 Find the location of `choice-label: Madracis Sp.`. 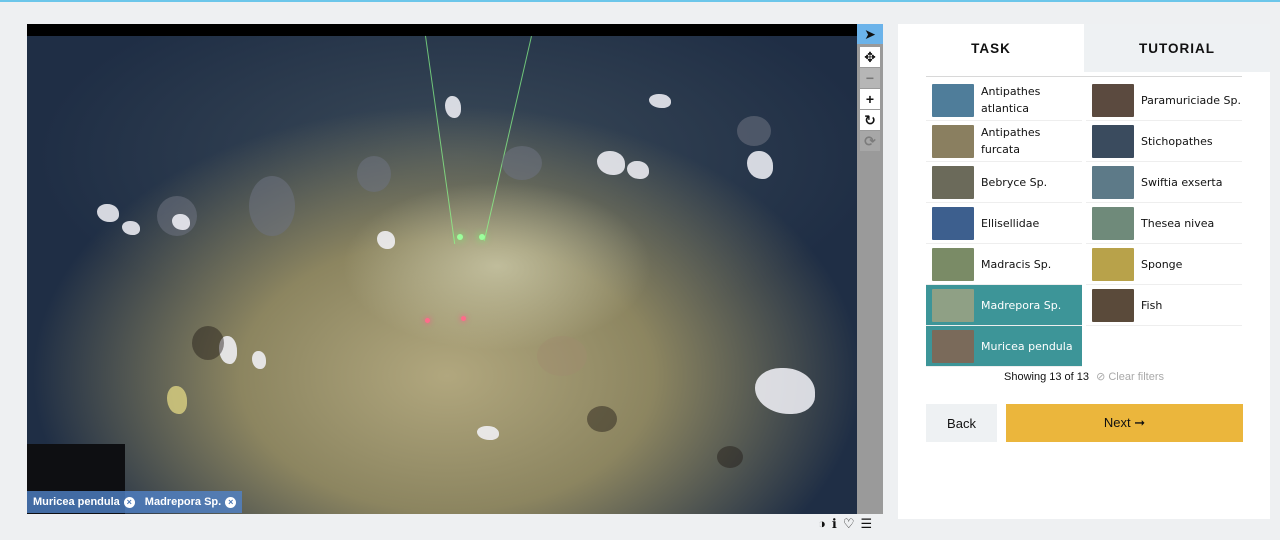

choice-label: Madracis Sp. is located at coordinates (1016, 264).